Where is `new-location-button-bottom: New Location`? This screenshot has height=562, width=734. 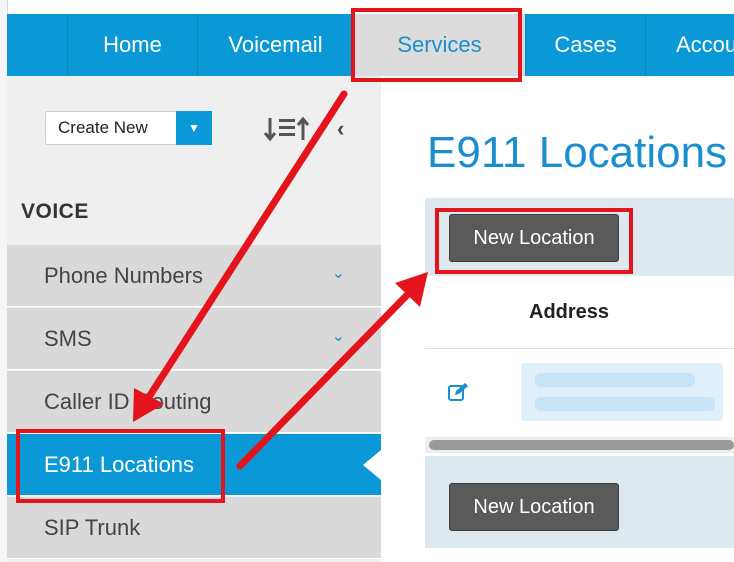 new-location-button-bottom: New Location is located at coordinates (534, 507).